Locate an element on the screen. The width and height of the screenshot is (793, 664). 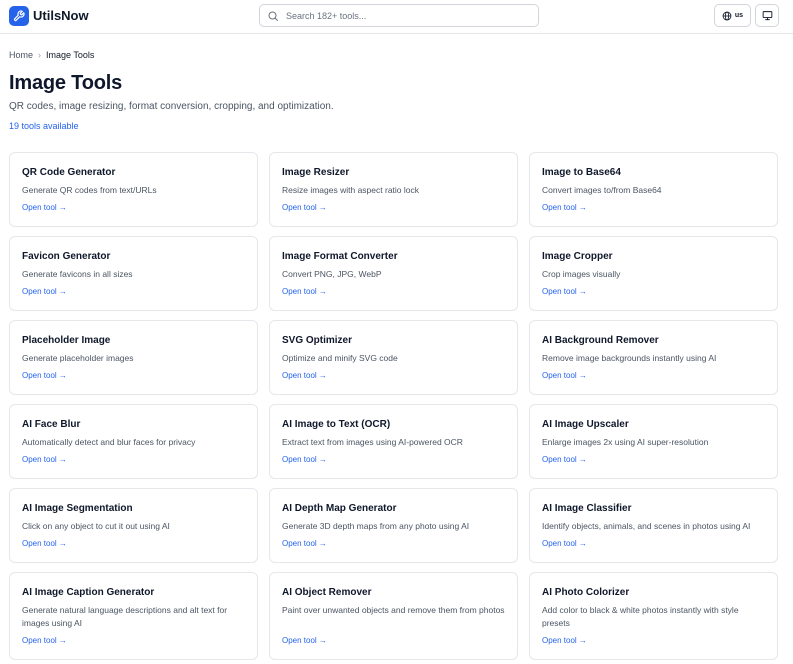
tool-card-title: AI Image Upscaler is located at coordinates (585, 424).